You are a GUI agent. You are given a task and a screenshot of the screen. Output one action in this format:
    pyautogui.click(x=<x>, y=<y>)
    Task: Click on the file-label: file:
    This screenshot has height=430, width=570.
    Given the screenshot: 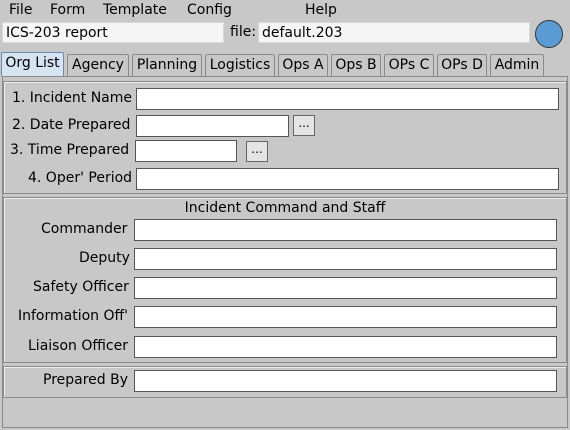 What is the action you would take?
    pyautogui.click(x=243, y=32)
    